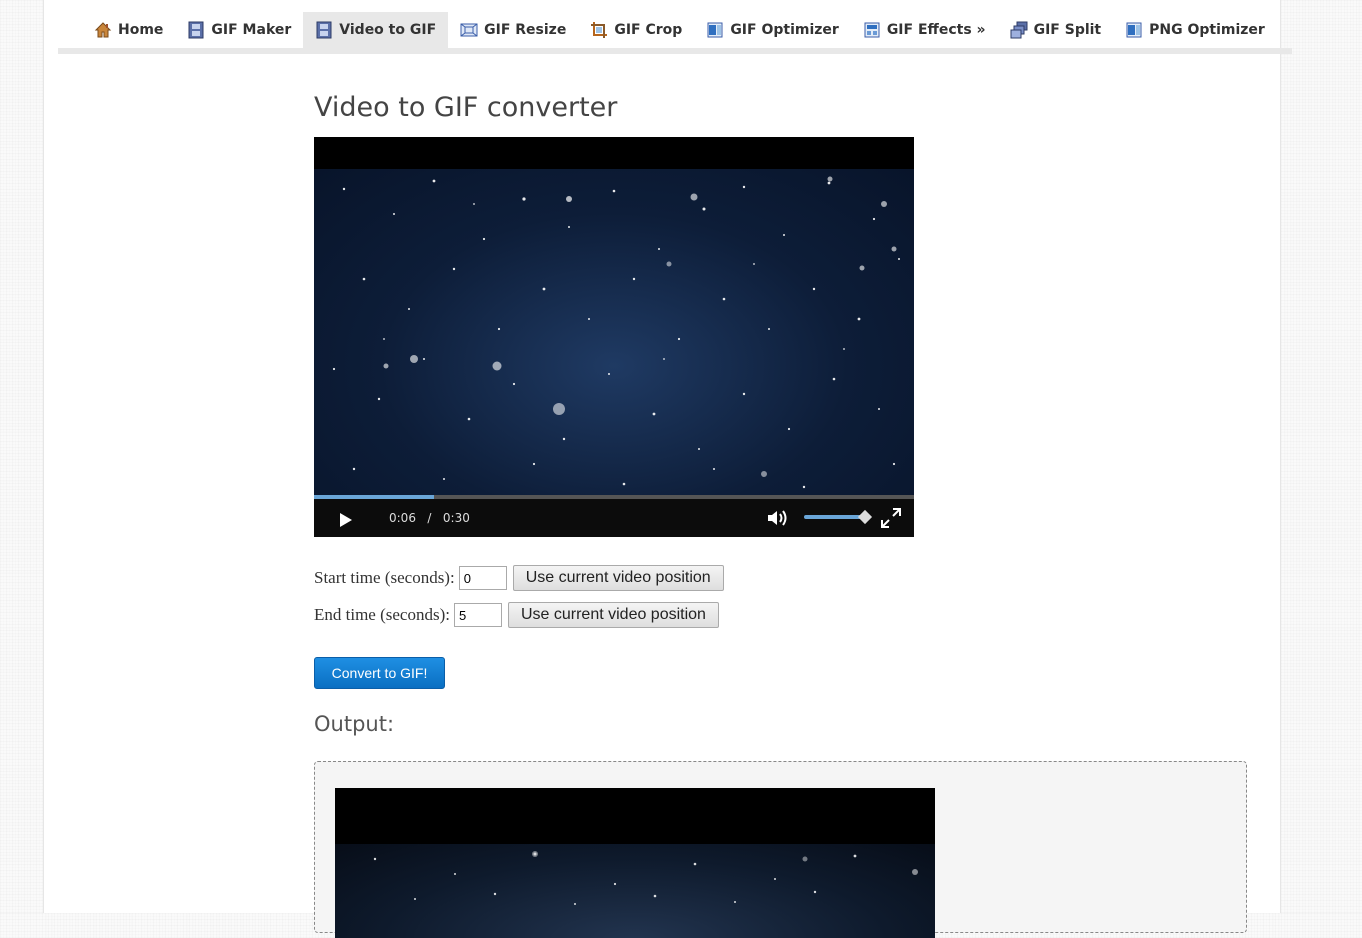 Image resolution: width=1362 pixels, height=938 pixels. I want to click on nav-label: GIF Maker, so click(251, 30).